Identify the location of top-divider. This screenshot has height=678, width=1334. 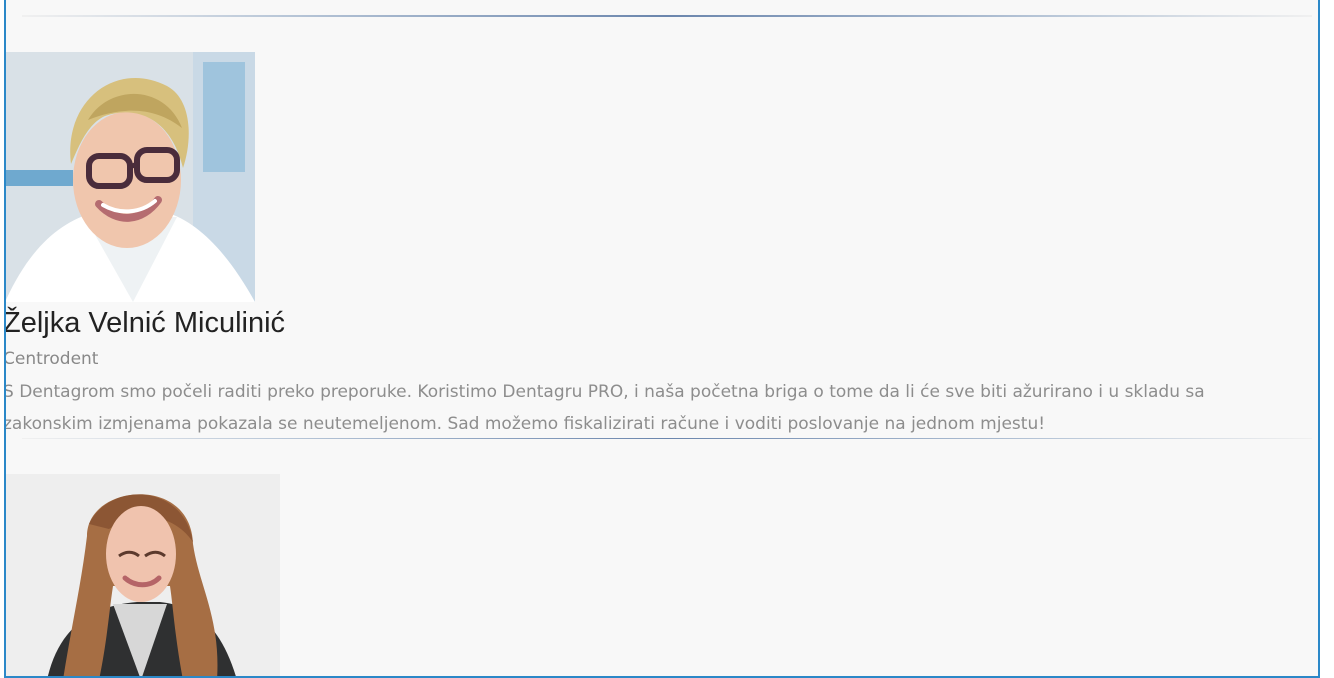
(667, 16).